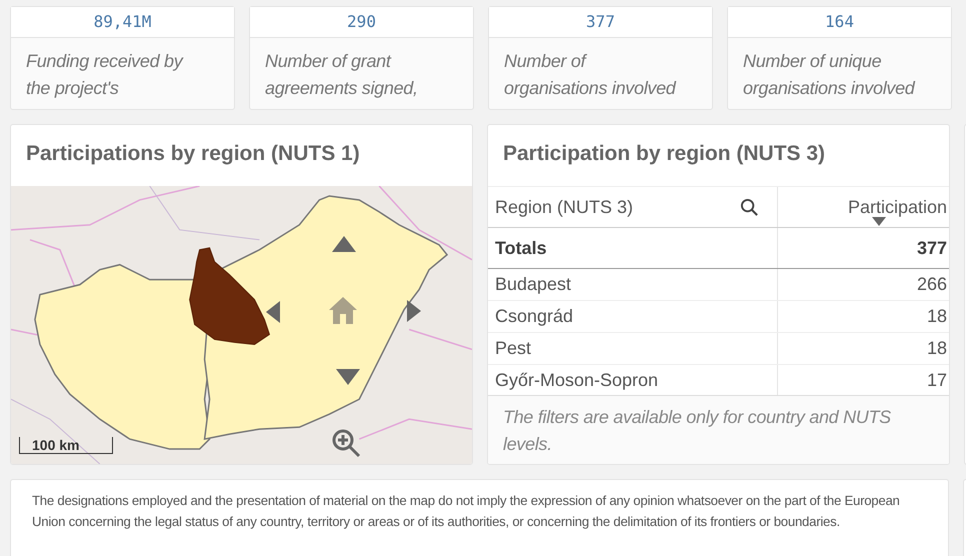 This screenshot has width=966, height=556. Describe the element at coordinates (839, 22) in the screenshot. I see `kpi-value: 164` at that location.